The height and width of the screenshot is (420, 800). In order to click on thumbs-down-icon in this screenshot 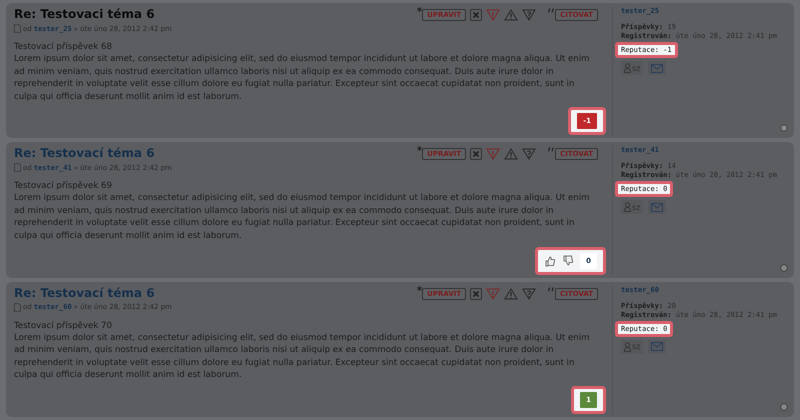, I will do `click(568, 260)`.